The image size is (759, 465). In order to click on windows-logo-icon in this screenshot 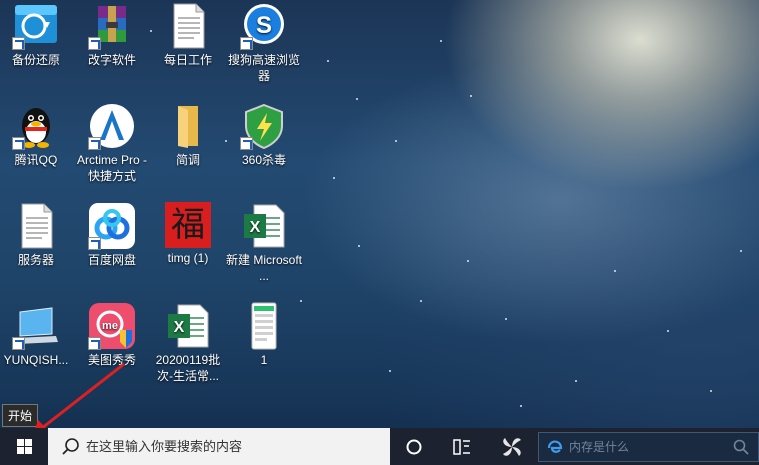, I will do `click(24, 446)`.